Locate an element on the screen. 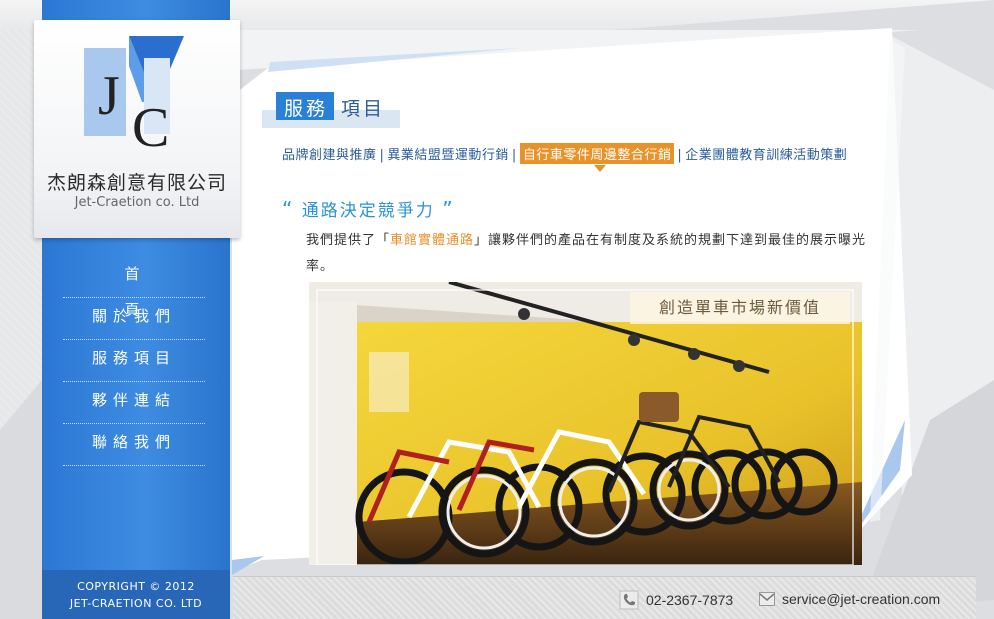 The height and width of the screenshot is (619, 994). footer-phone: 02-2367-7873 is located at coordinates (689, 600).